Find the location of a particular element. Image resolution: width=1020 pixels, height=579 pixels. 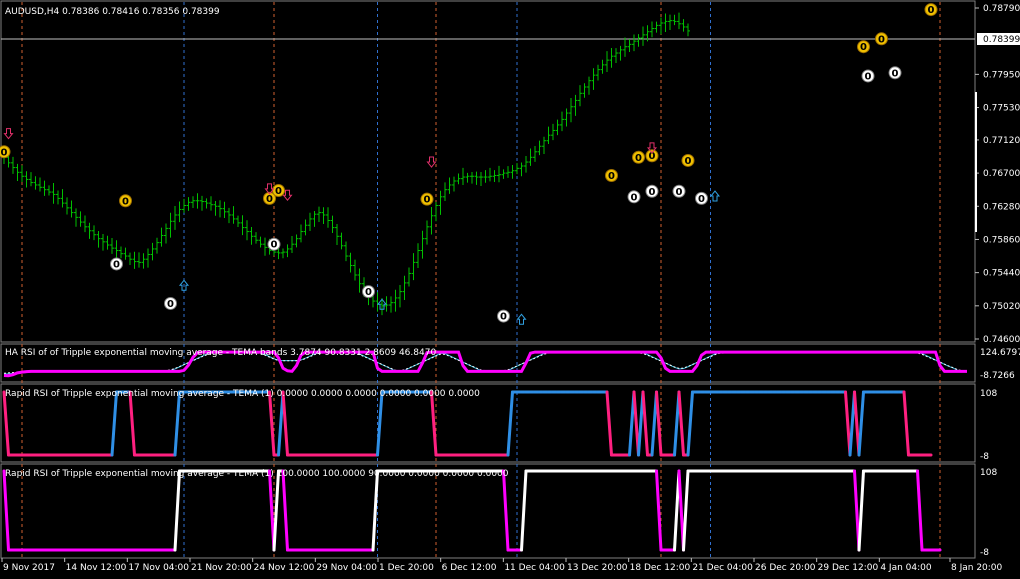

time-tick-label: 13 Dec 20:00 is located at coordinates (597, 568).